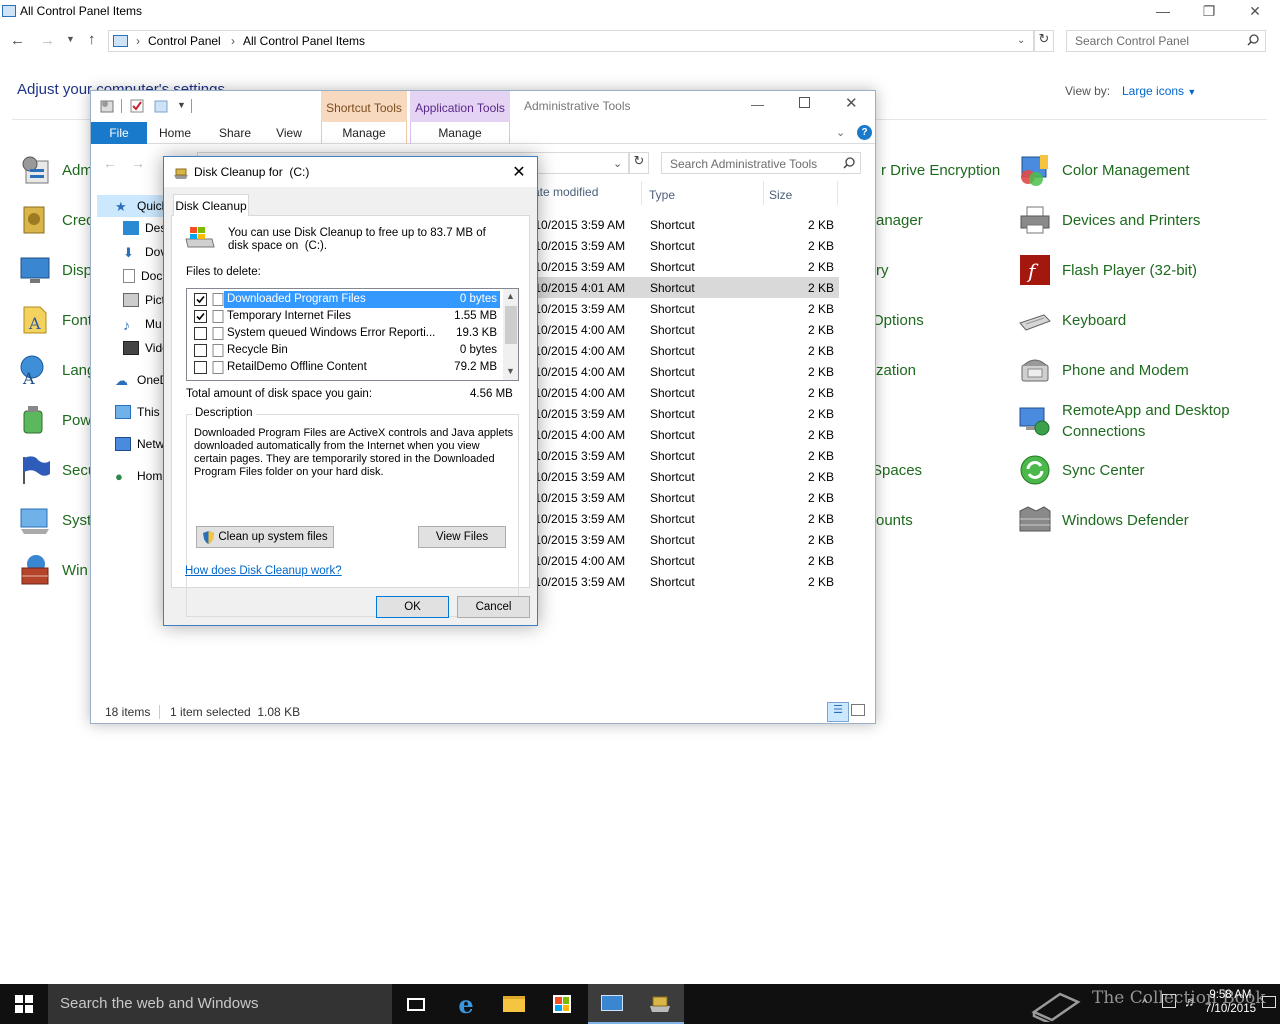  I want to click on cancel-button: Cancel, so click(493, 607).